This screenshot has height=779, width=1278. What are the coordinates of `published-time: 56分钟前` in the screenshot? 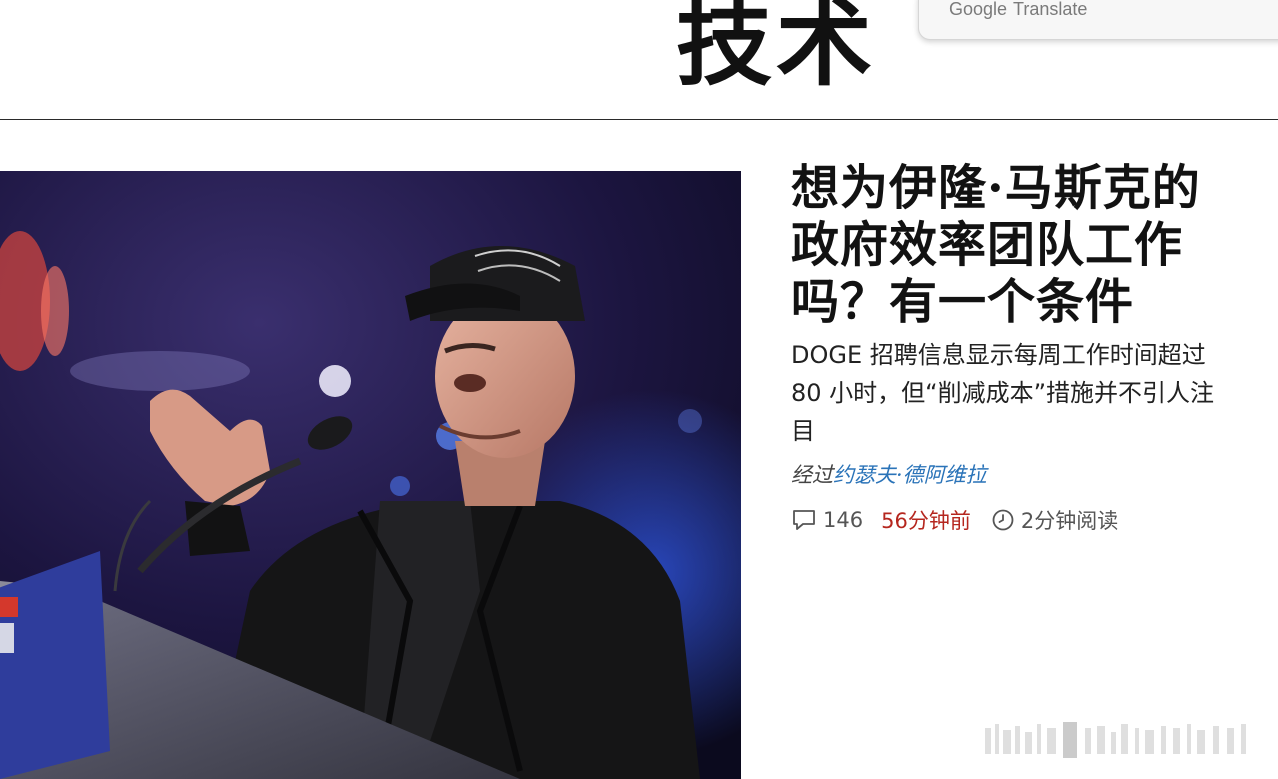 It's located at (926, 521).